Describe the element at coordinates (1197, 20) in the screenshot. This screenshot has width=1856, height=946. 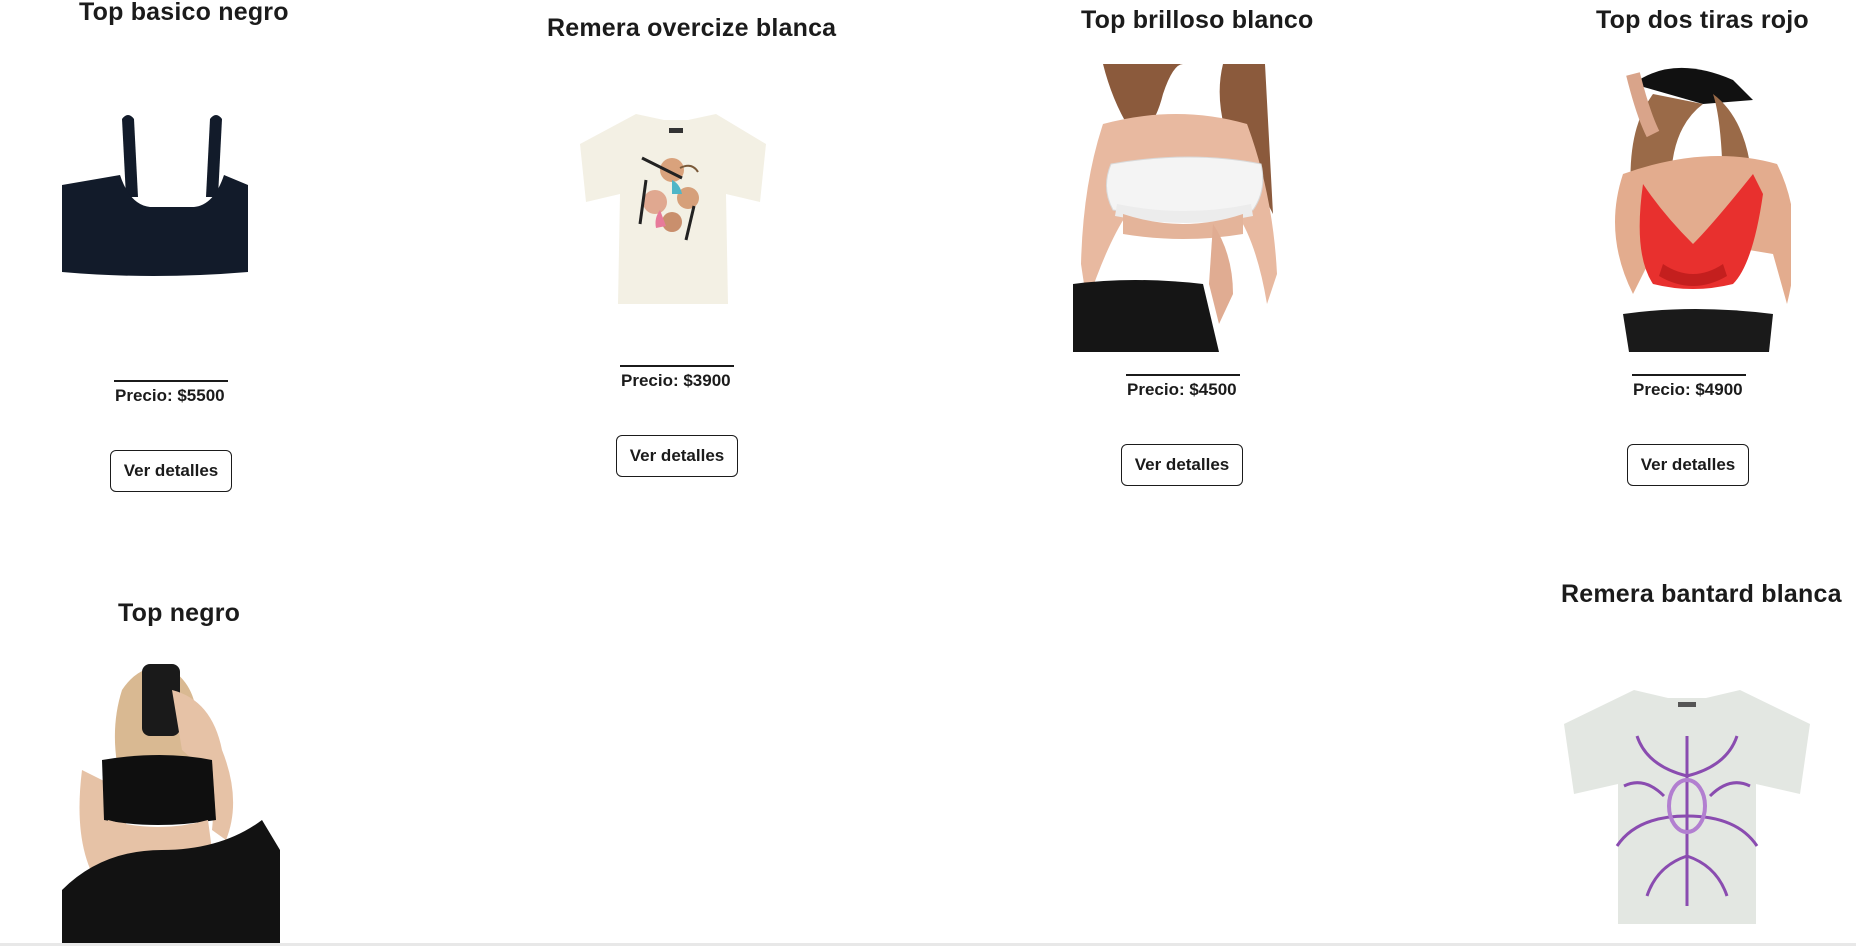
I see `product-title: Top brilloso blanco` at that location.